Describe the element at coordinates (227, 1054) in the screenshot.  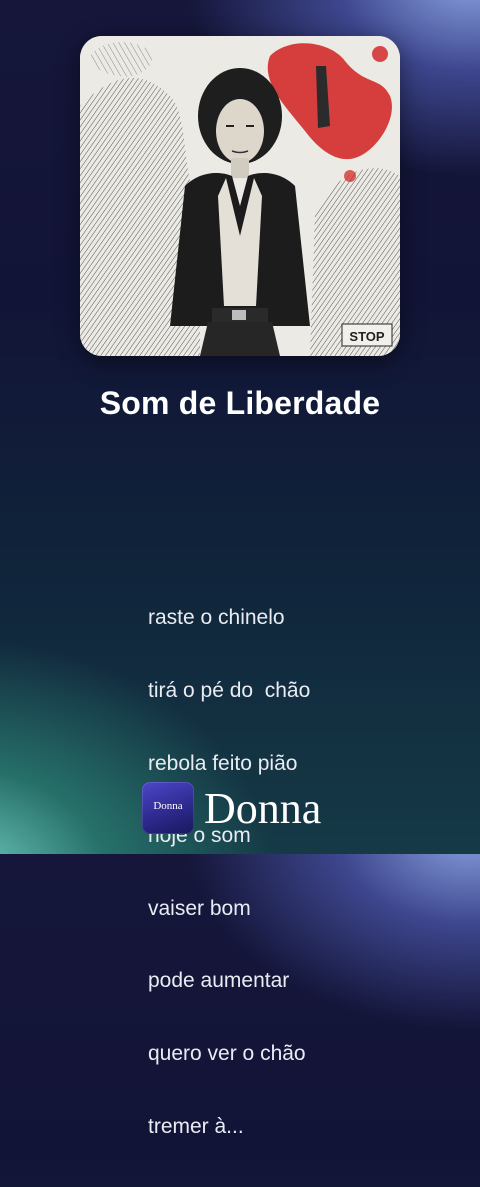
I see `lyric-line: quero ver o chão` at that location.